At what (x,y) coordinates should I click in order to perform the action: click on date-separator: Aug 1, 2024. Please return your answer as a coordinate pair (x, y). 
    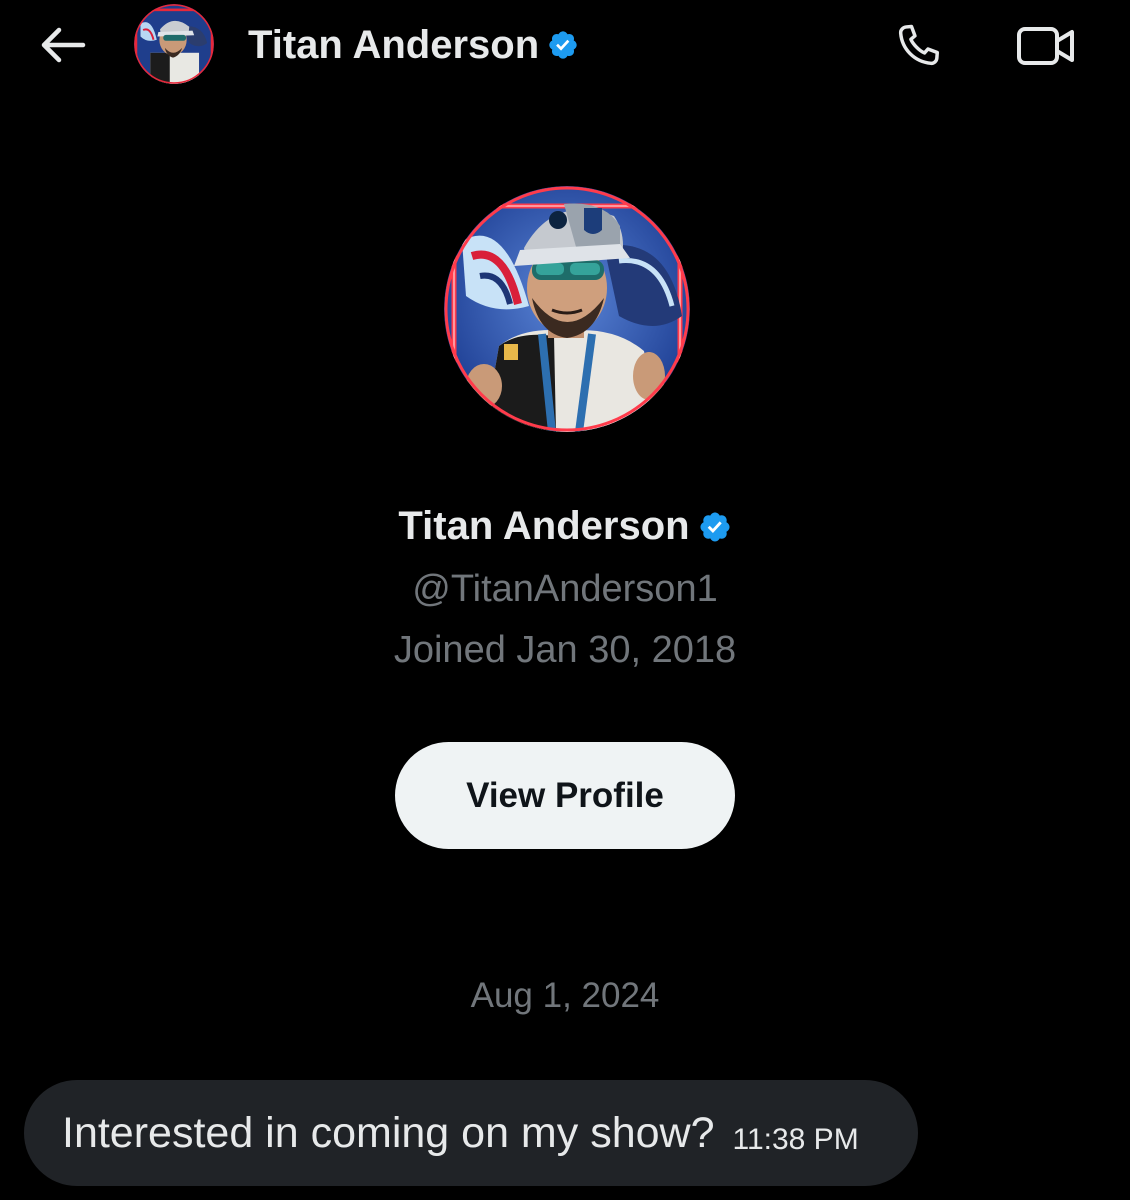
    Looking at the image, I should click on (565, 995).